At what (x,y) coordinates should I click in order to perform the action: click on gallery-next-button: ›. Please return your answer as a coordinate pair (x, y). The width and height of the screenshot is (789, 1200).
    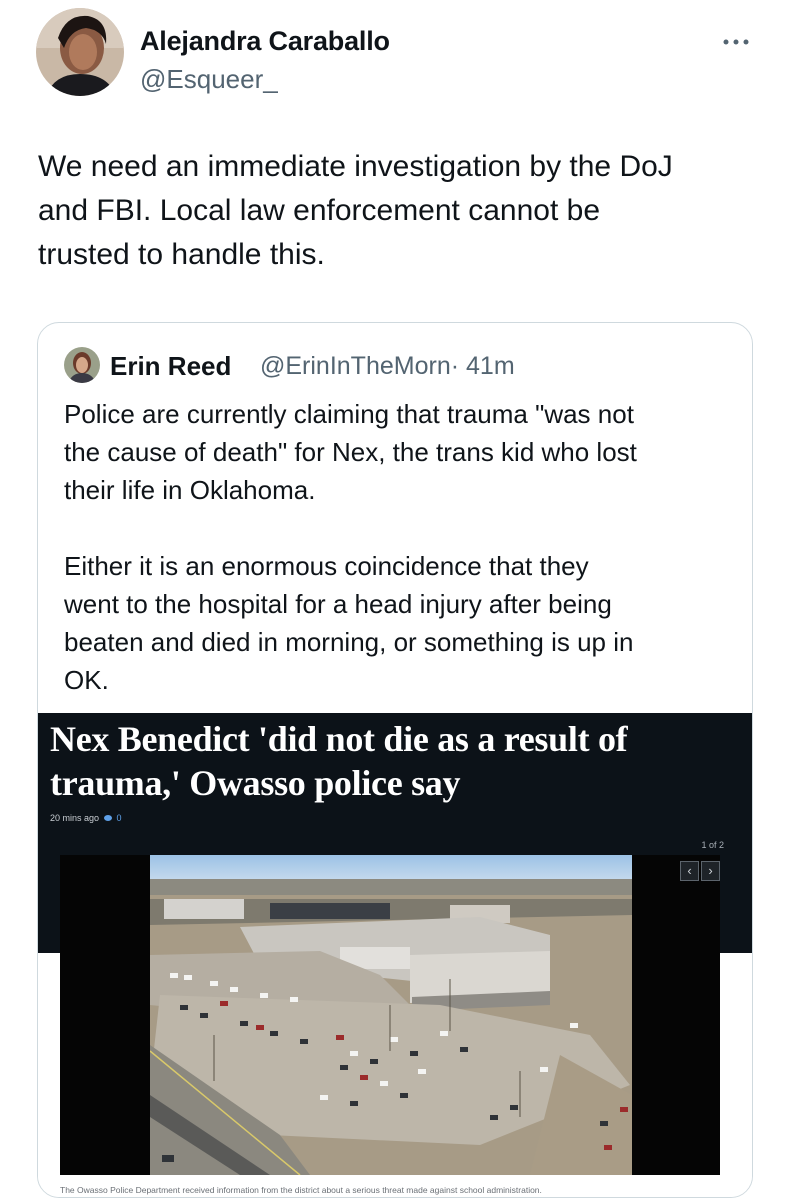
    Looking at the image, I should click on (710, 871).